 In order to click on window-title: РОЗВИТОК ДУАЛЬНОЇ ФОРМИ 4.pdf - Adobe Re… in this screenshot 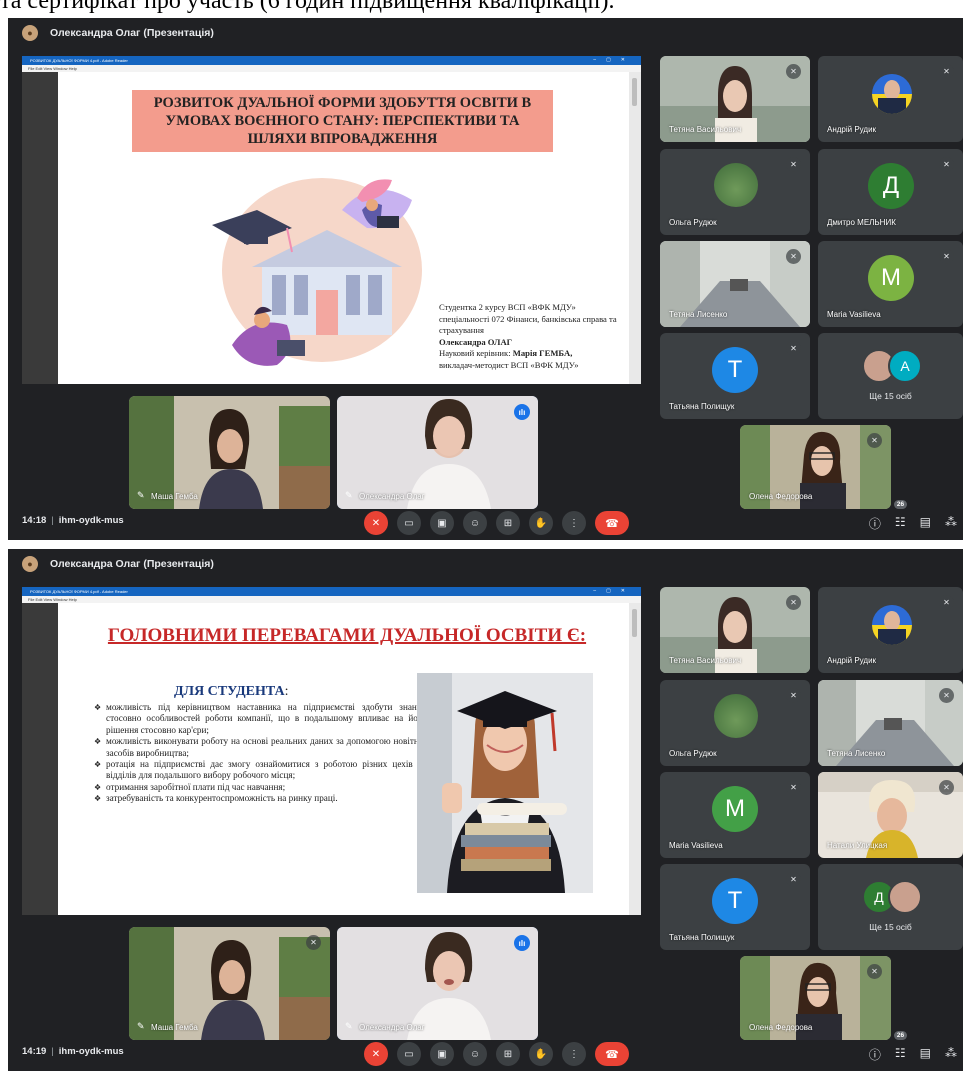, I will do `click(79, 591)`.